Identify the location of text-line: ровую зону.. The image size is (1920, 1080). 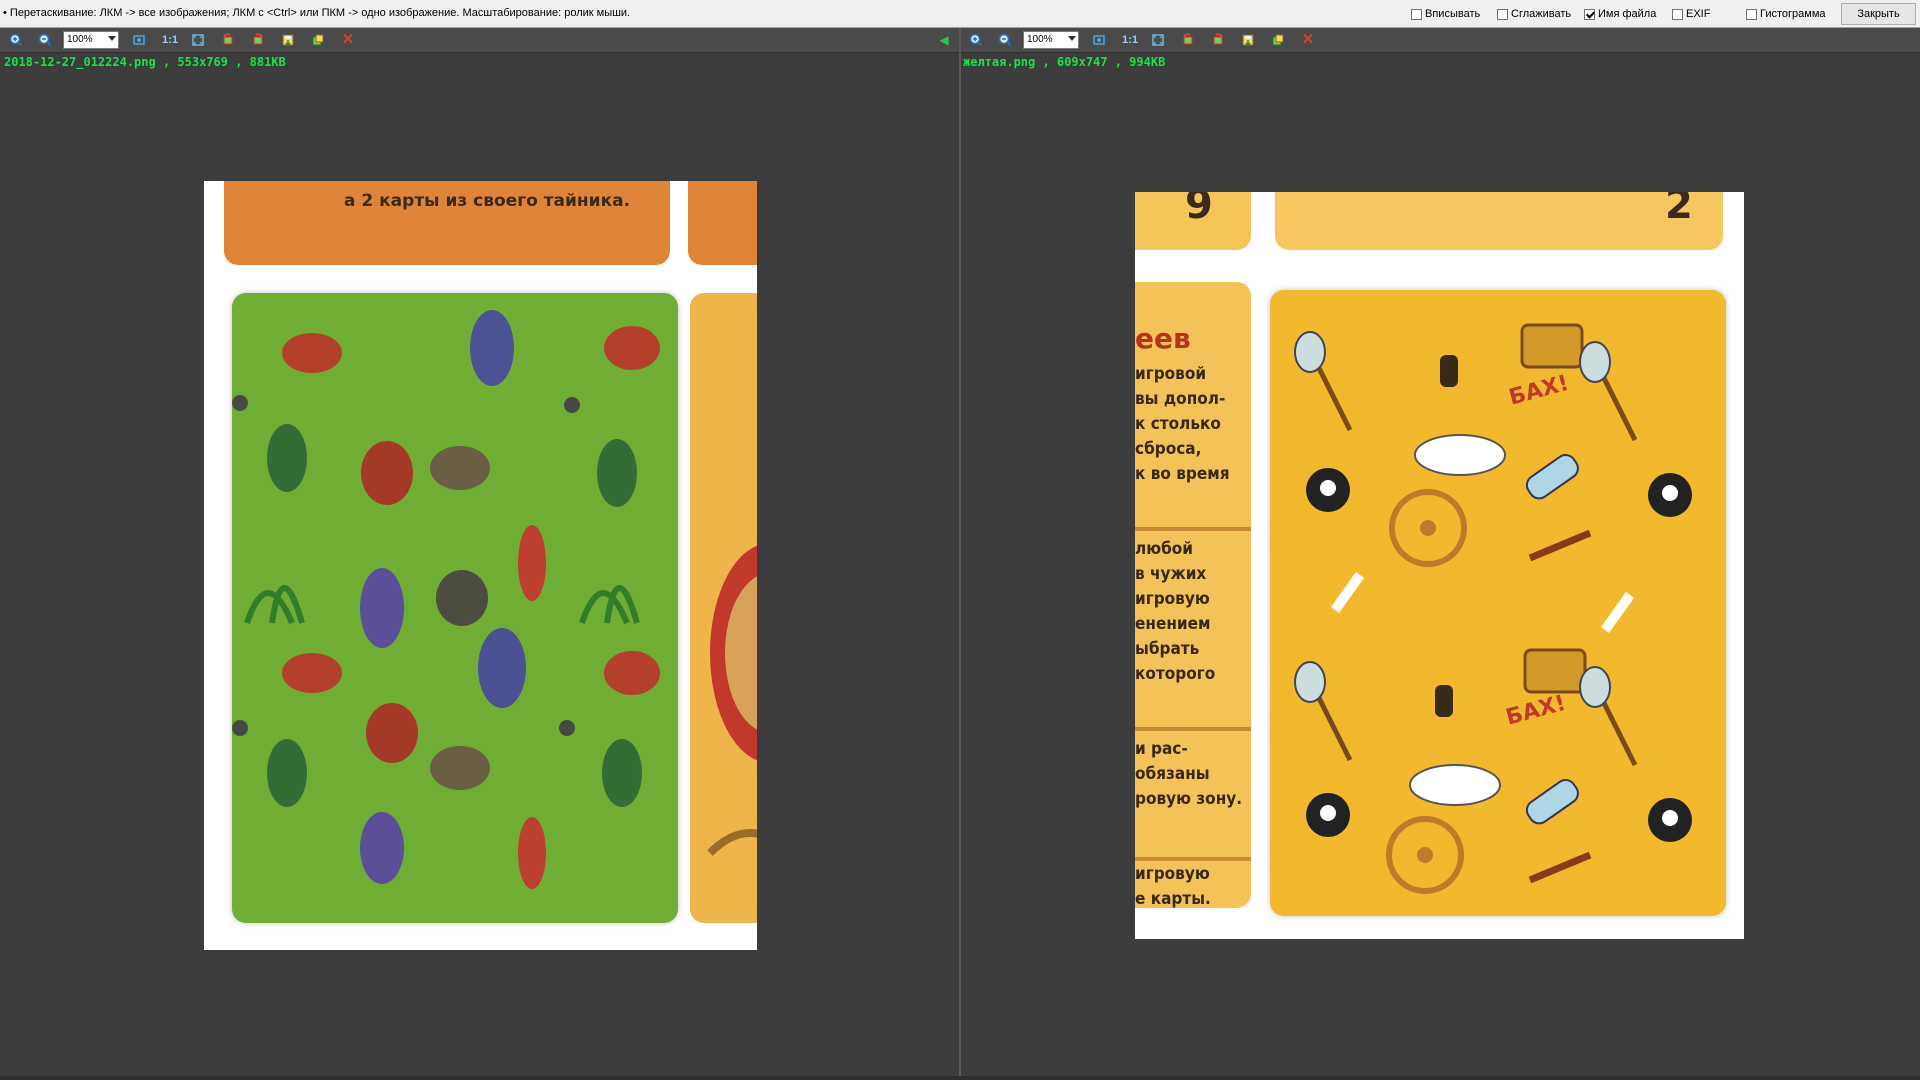
(1189, 799).